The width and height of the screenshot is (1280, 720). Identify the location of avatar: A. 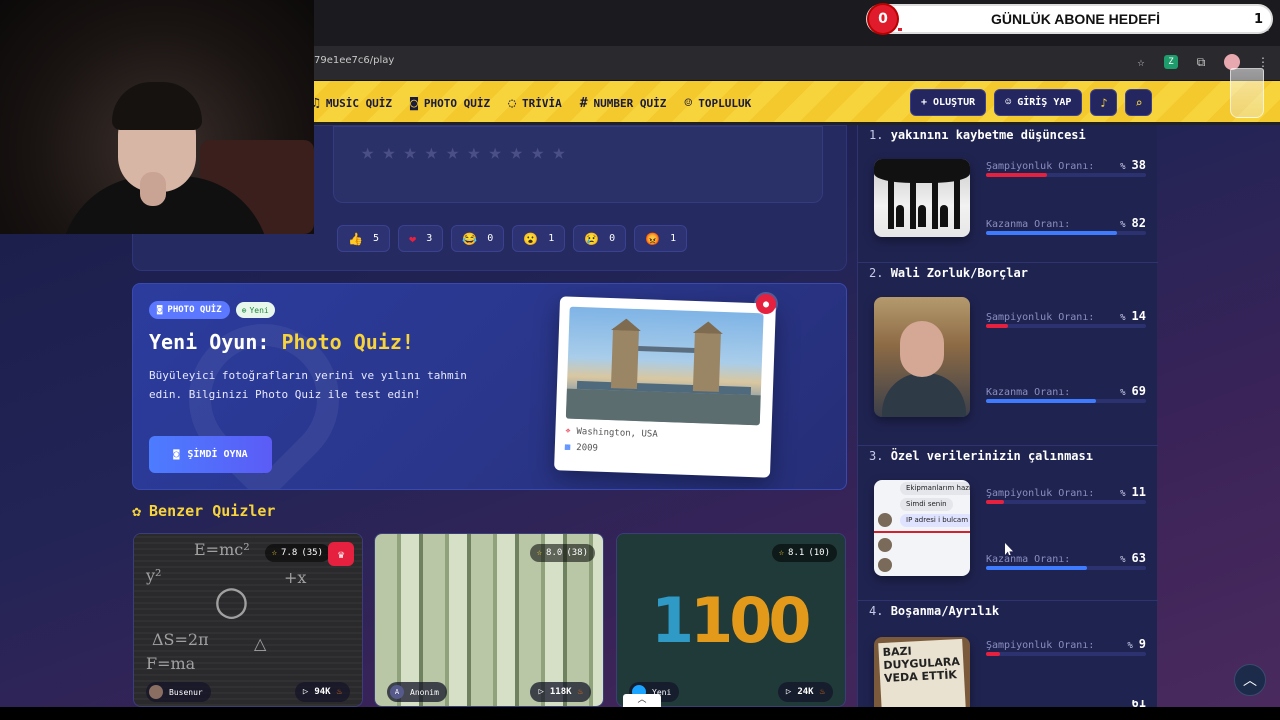
(397, 692).